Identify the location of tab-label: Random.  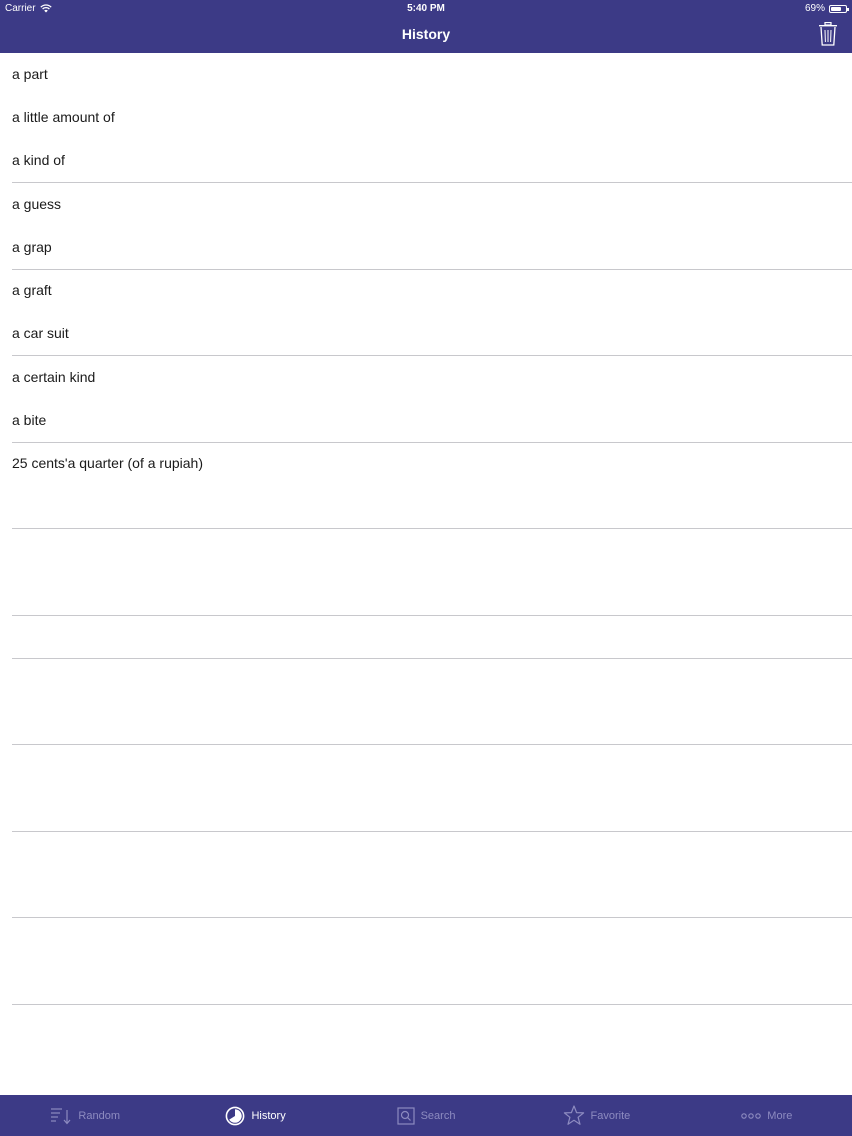
(99, 1115).